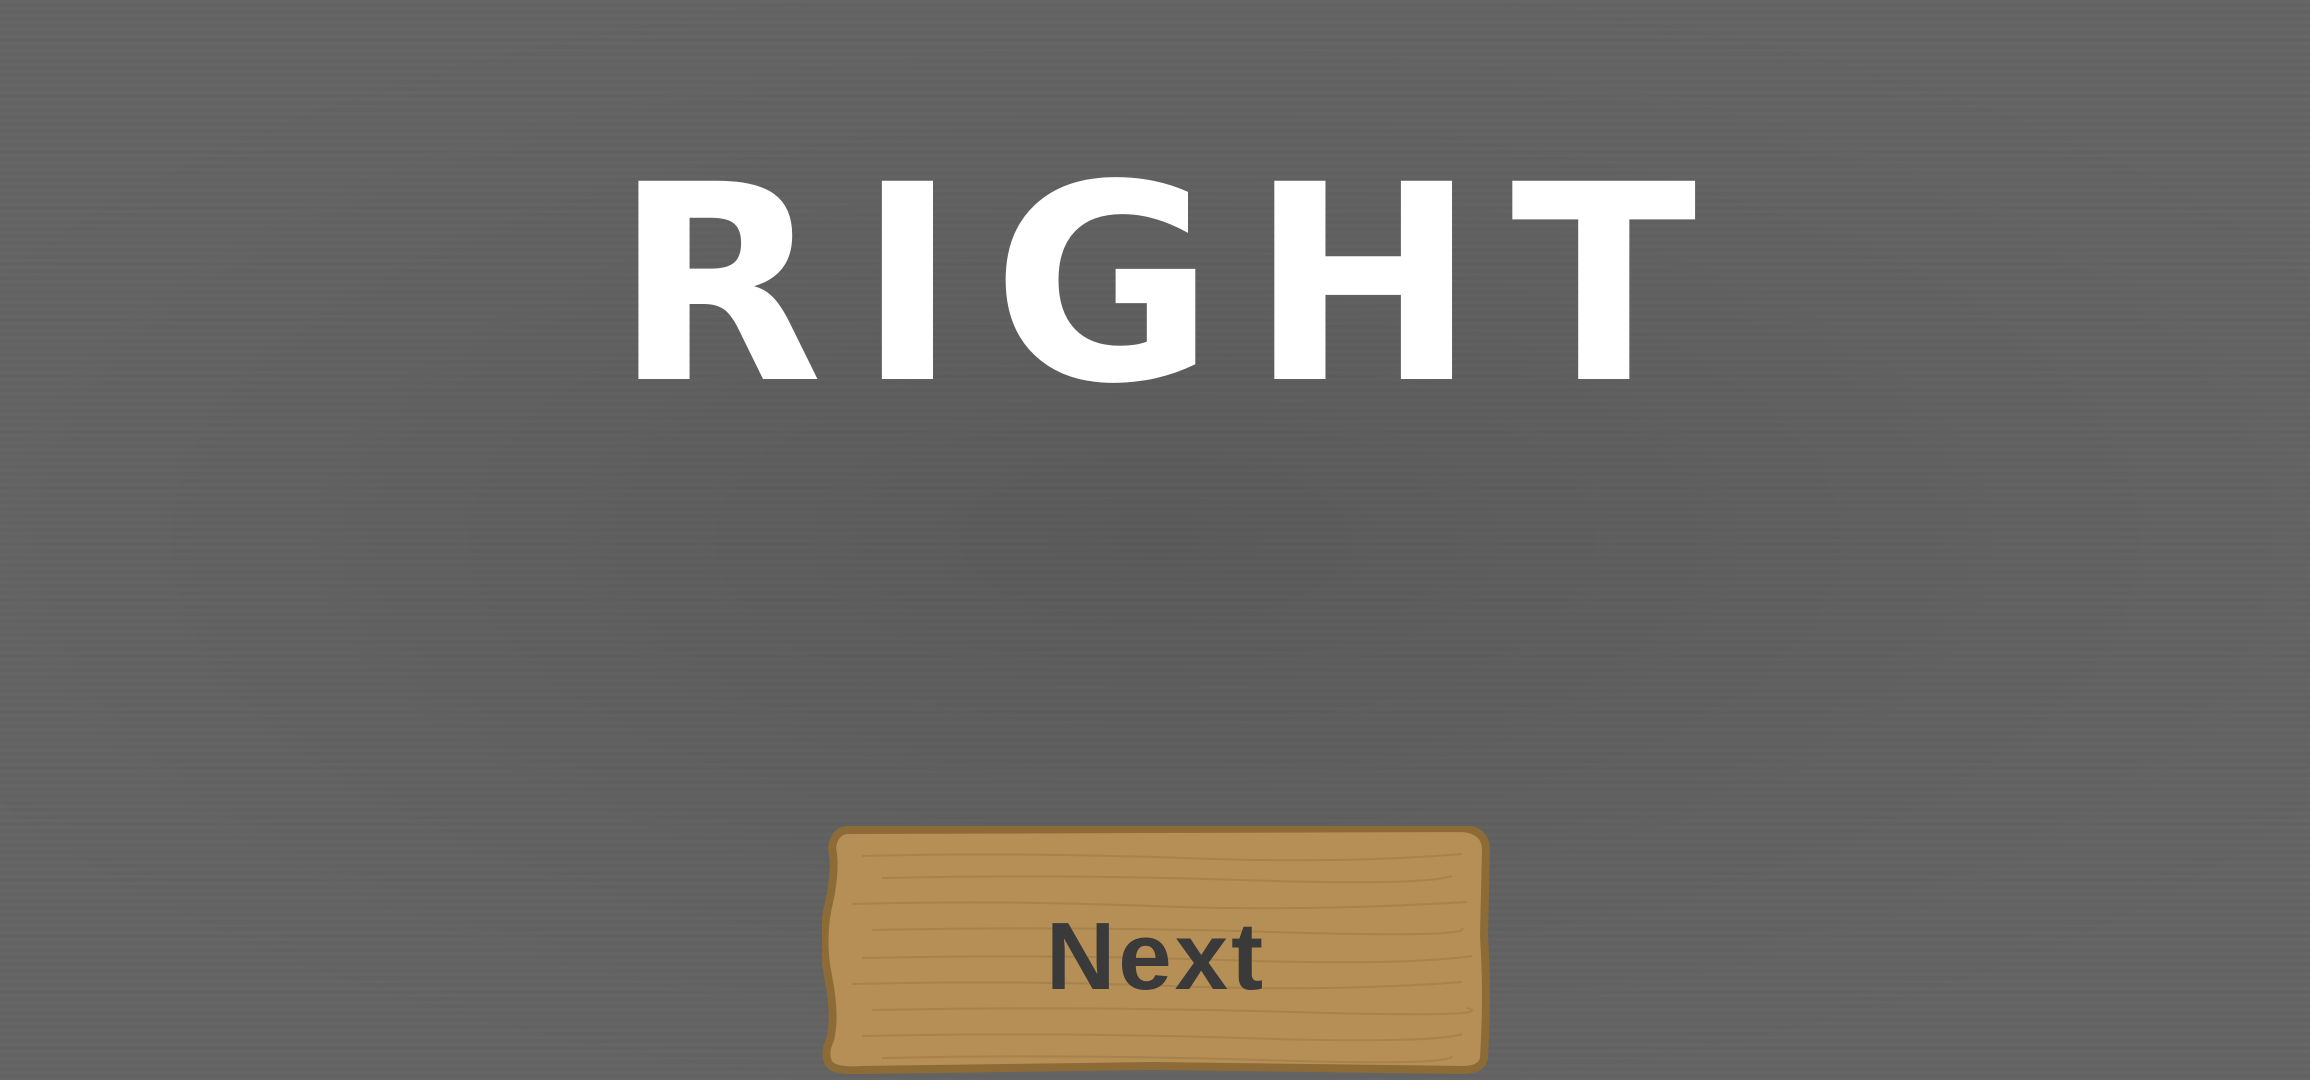  What do you see at coordinates (1172, 286) in the screenshot?
I see `result-text: RIGHT` at bounding box center [1172, 286].